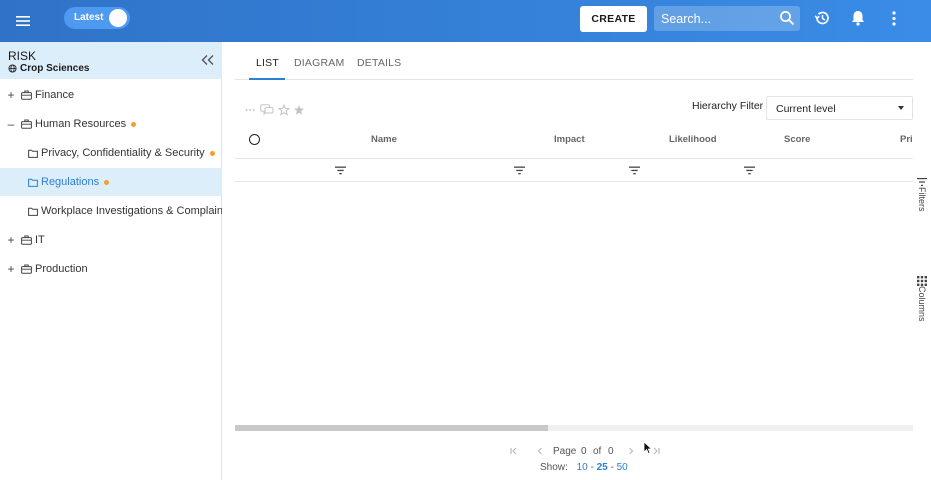  I want to click on version-toggle-label: Latest, so click(89, 17).